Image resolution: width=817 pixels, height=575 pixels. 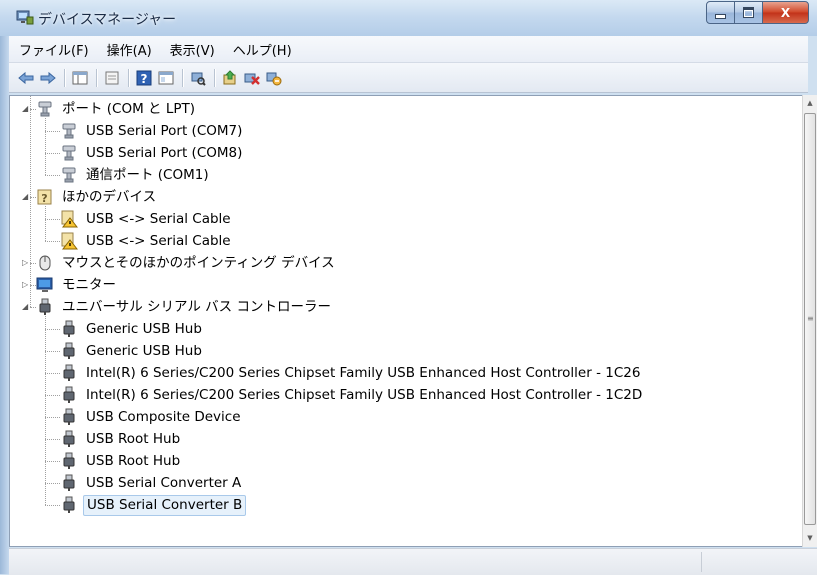 What do you see at coordinates (147, 175) in the screenshot?
I see `tree-item-label: 通信ポート (COM1)` at bounding box center [147, 175].